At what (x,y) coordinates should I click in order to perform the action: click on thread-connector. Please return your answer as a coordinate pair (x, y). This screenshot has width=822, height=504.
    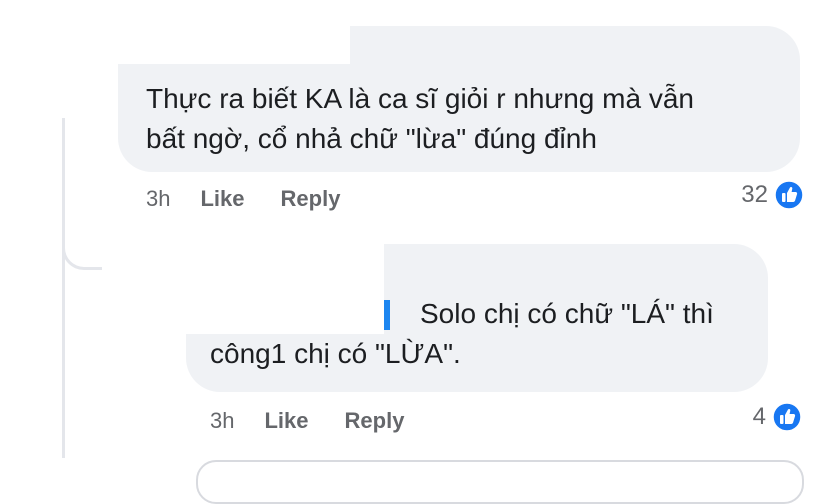
    Looking at the image, I should click on (82, 248).